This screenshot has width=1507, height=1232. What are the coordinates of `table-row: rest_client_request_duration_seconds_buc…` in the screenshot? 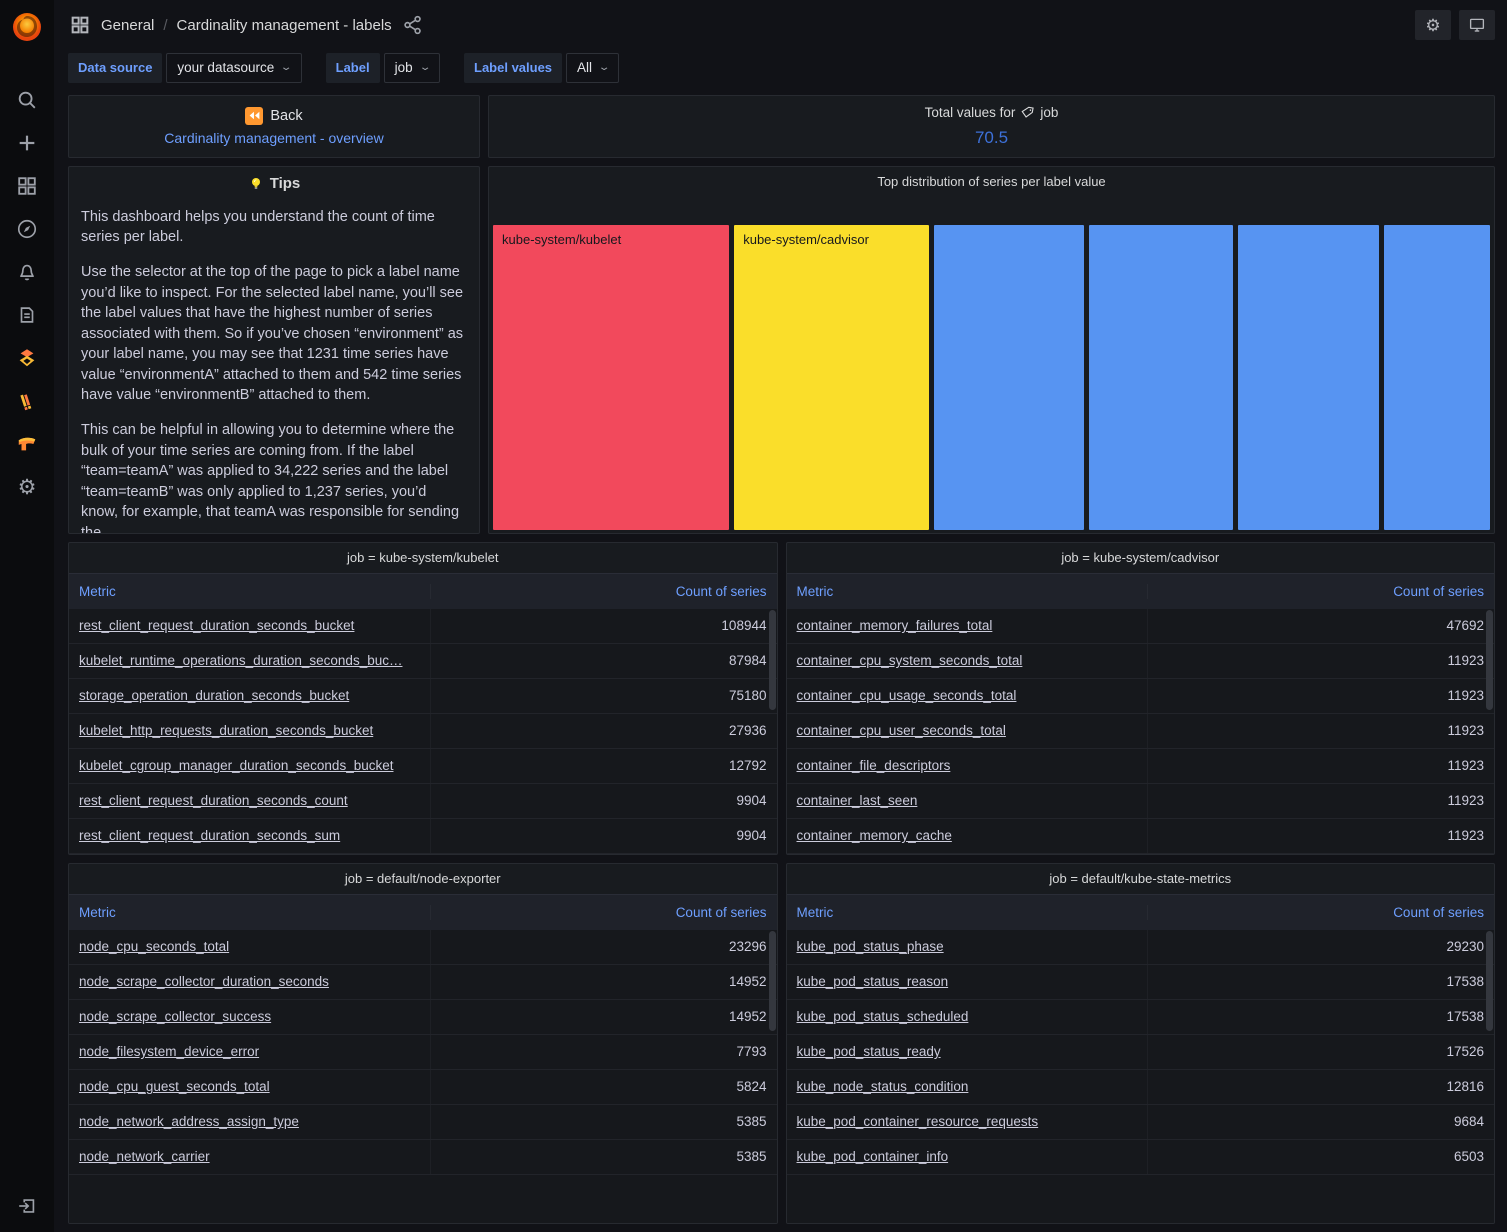 It's located at (423, 626).